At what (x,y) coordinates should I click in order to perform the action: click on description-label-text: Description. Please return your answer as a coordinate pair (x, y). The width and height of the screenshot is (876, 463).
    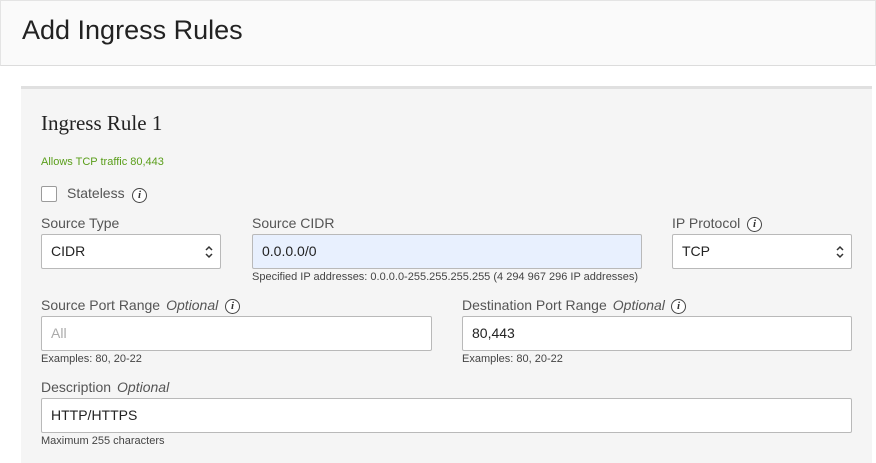
    Looking at the image, I should click on (76, 387).